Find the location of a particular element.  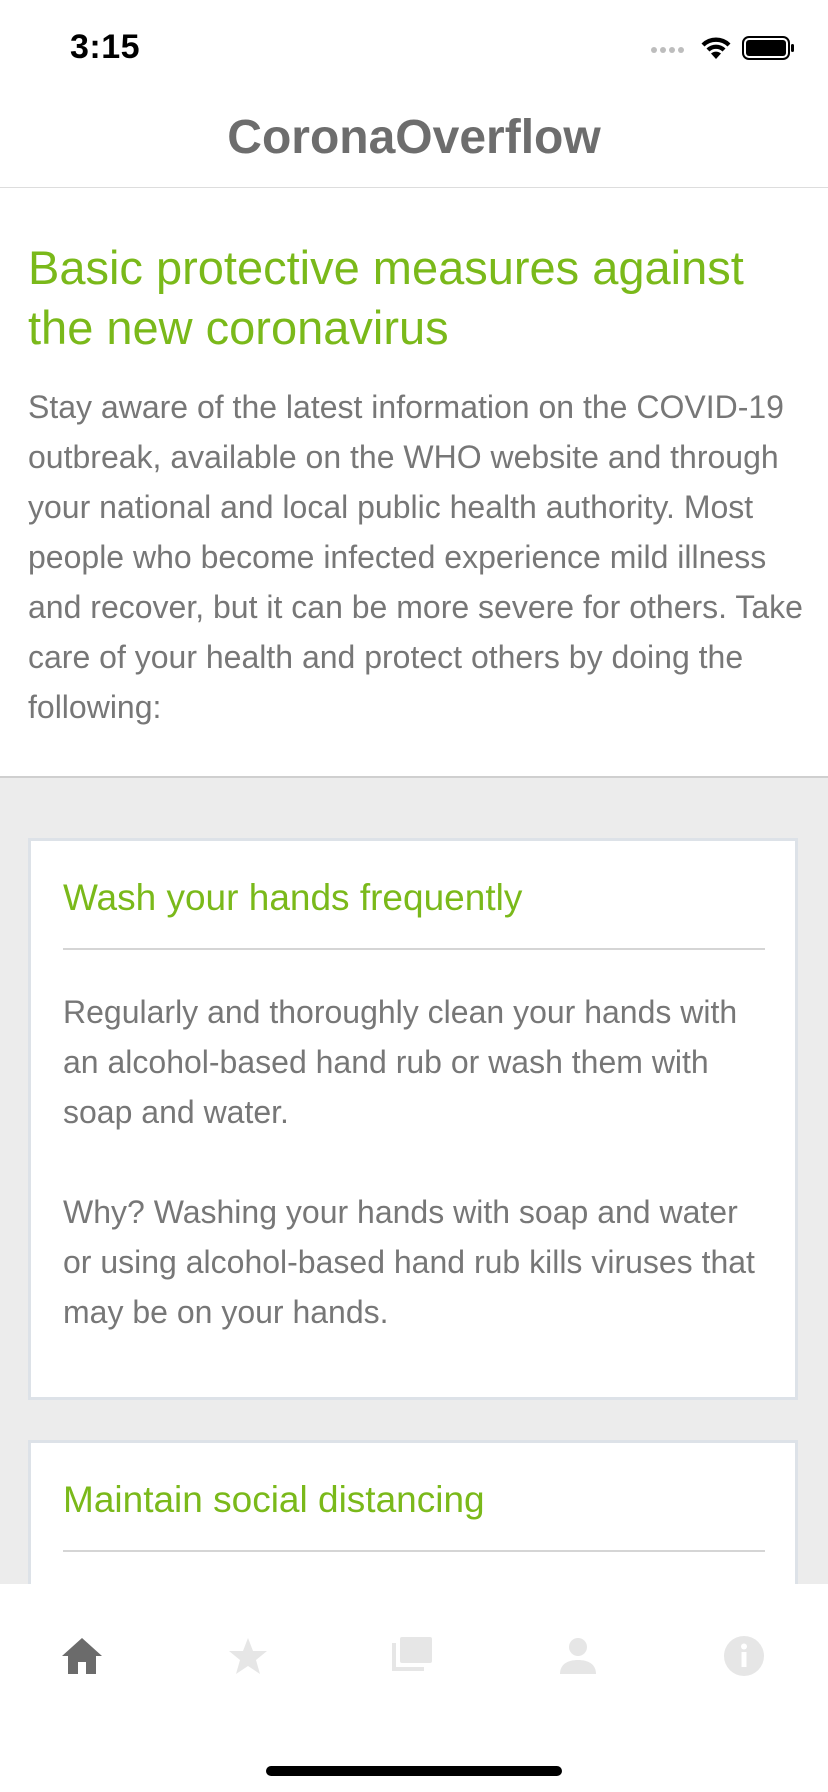

battery-icon is located at coordinates (769, 50).